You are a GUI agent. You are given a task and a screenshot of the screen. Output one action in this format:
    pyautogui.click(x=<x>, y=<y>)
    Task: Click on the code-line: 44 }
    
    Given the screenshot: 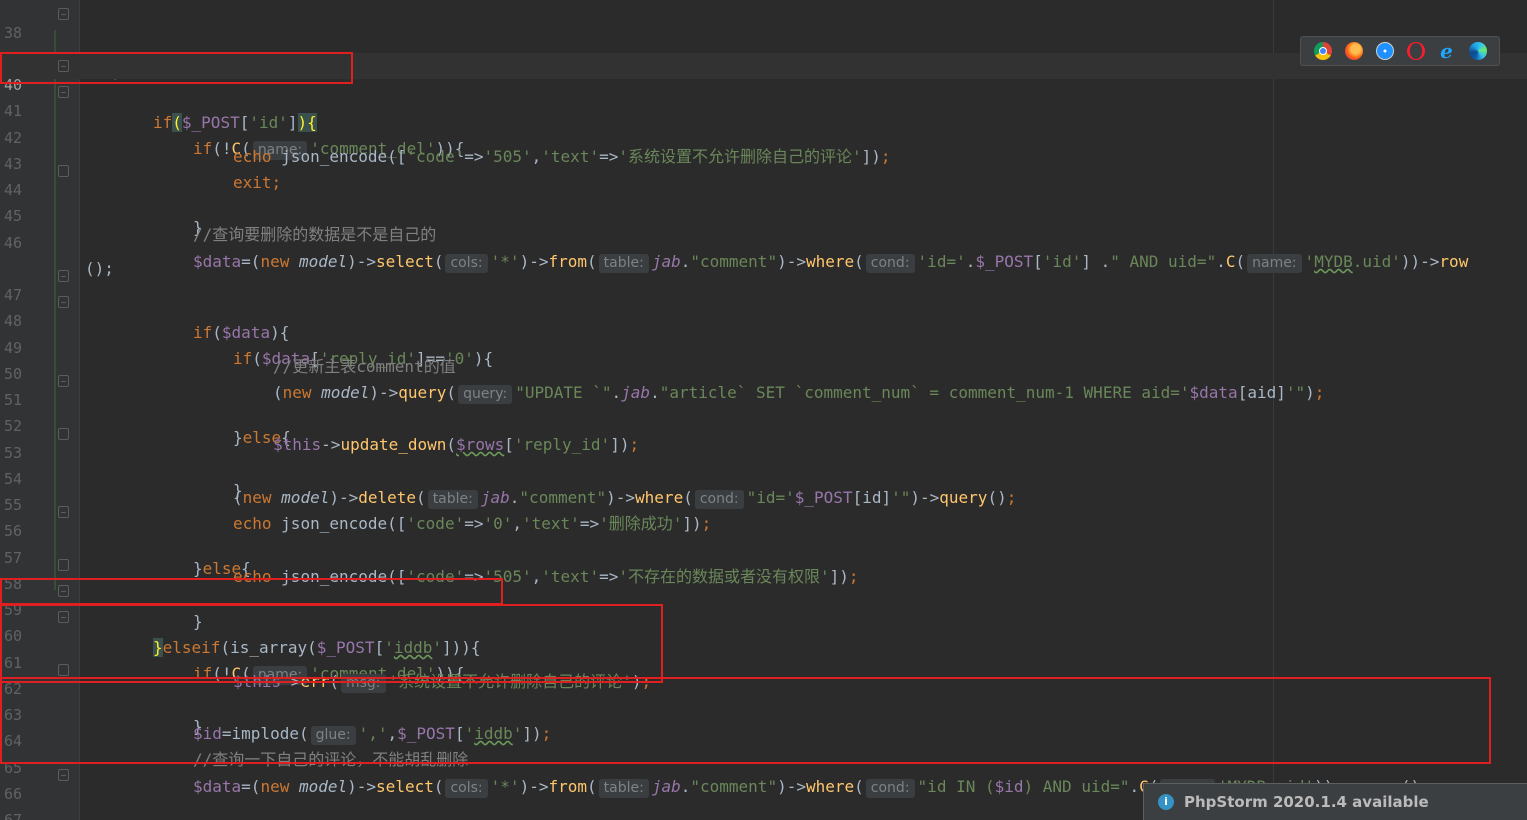 What is the action you would take?
    pyautogui.click(x=763, y=197)
    